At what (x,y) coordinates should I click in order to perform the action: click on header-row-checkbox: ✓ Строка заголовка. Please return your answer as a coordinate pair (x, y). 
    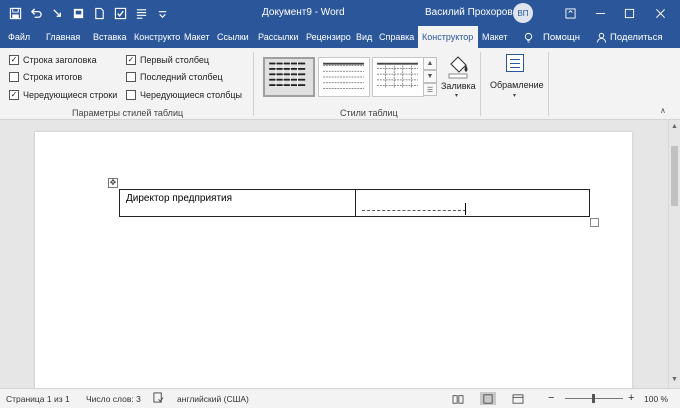
    Looking at the image, I should click on (53, 60).